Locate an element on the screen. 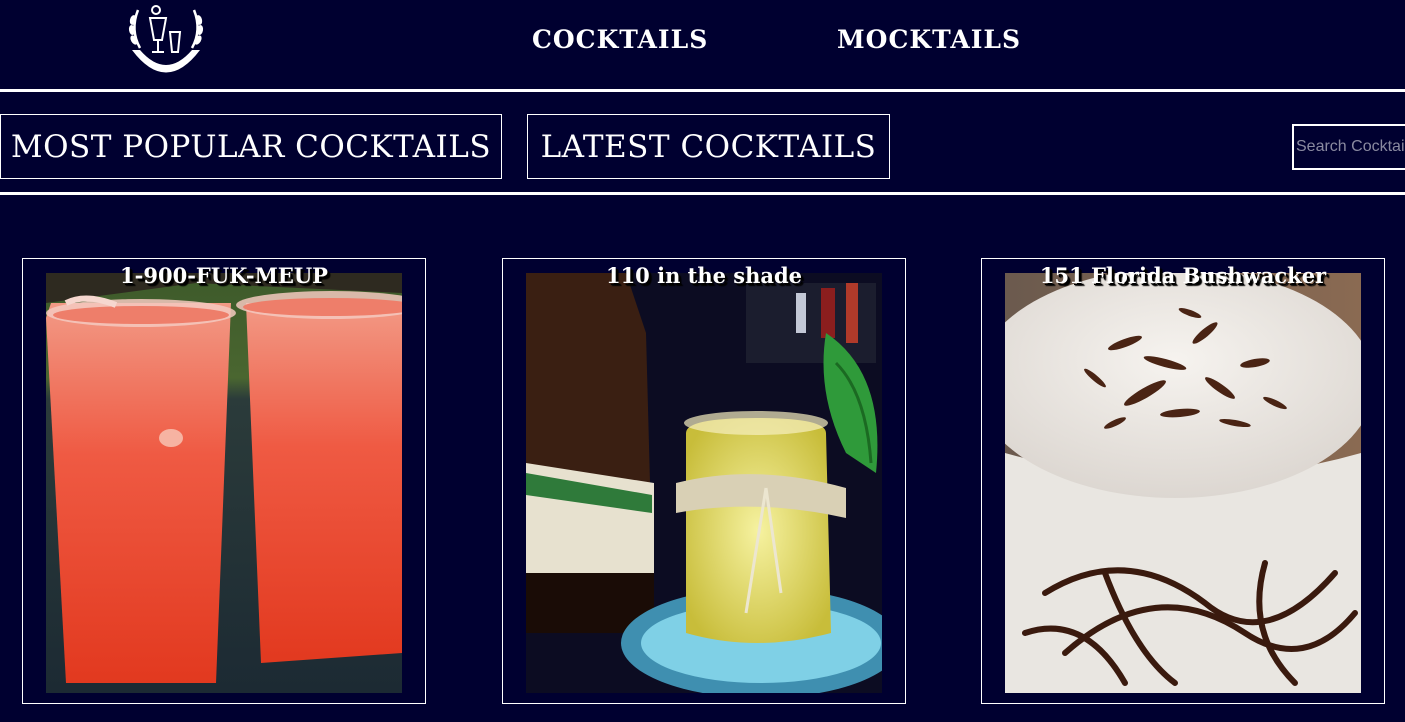 This screenshot has width=1405, height=722. cocktail-wreath-logo-icon is located at coordinates (166, 39).